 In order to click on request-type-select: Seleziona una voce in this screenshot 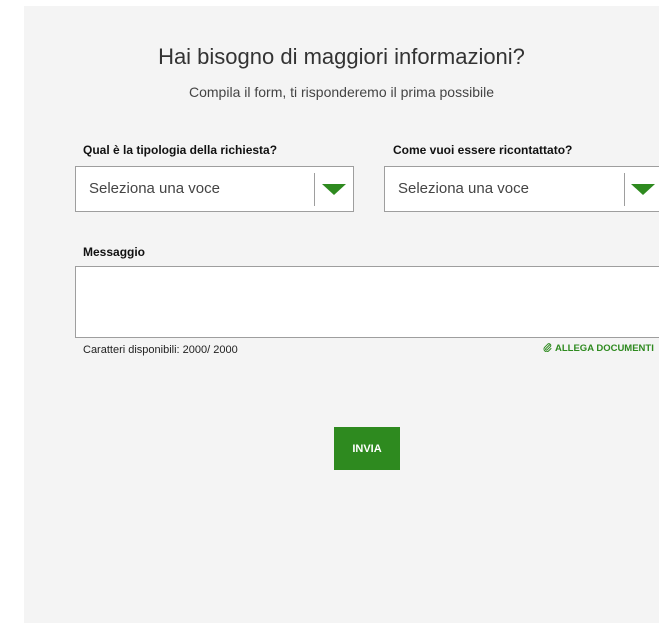, I will do `click(214, 189)`.